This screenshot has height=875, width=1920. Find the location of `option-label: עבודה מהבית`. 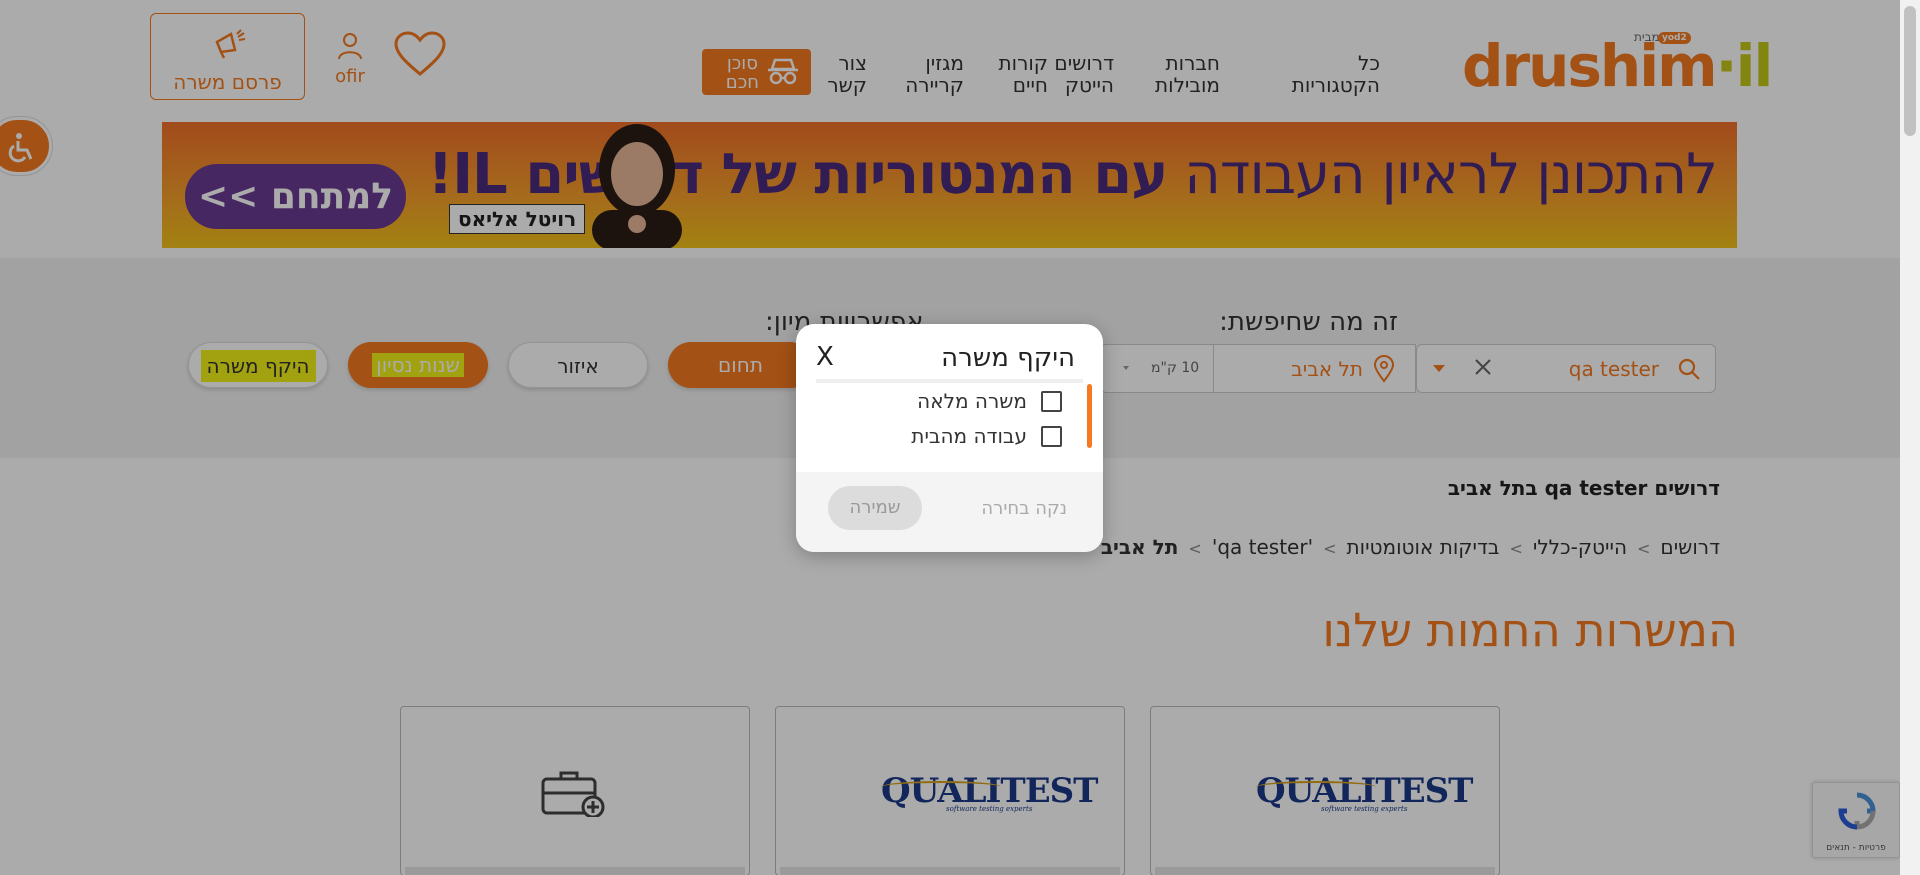

option-label: עבודה מהבית is located at coordinates (969, 436).